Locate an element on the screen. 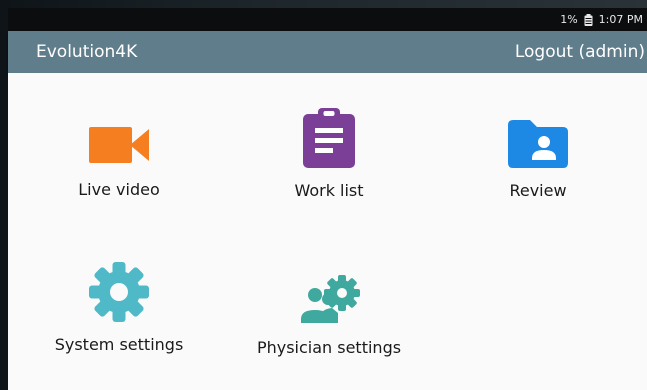 The image size is (647, 390). tile-label: System settings is located at coordinates (119, 344).